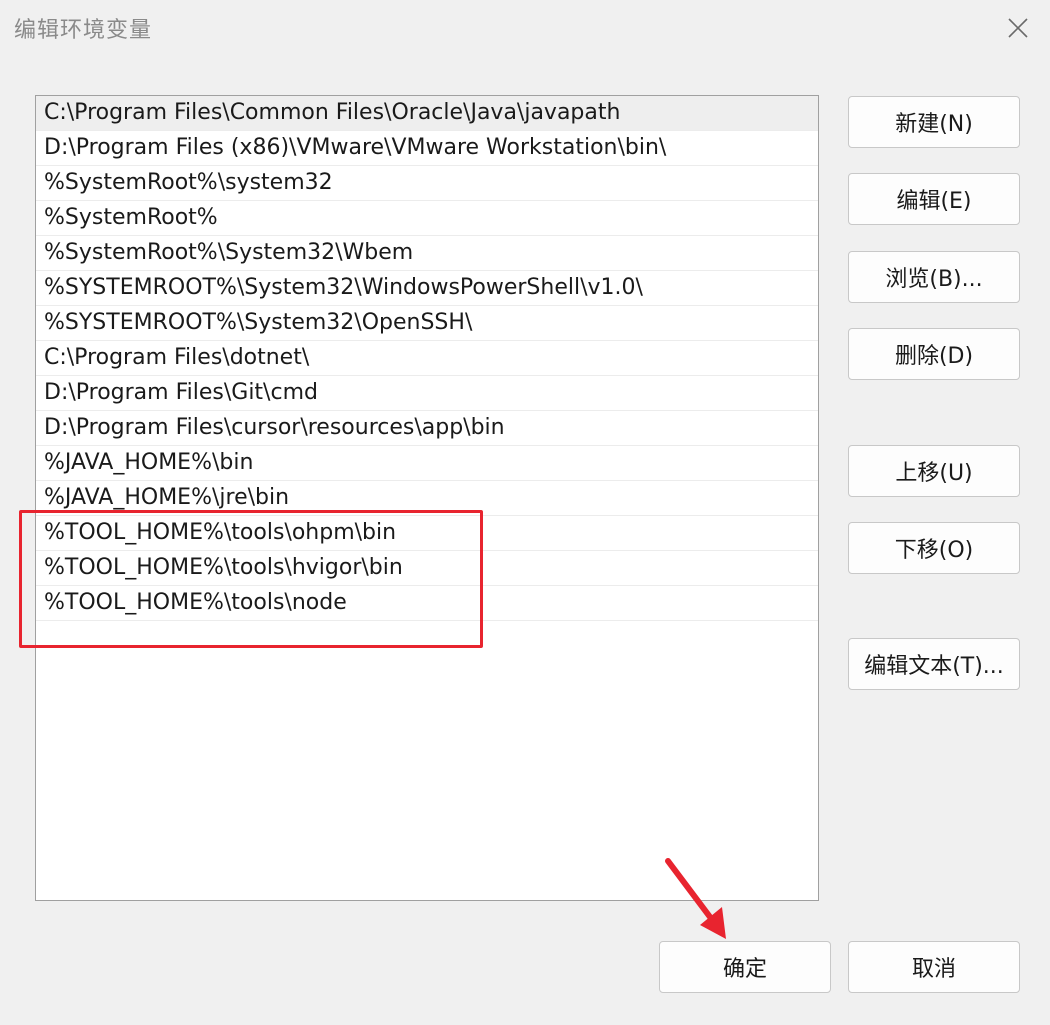 Image resolution: width=1050 pixels, height=1025 pixels. Describe the element at coordinates (427, 533) in the screenshot. I see `path-list-item: %TOOL_HOME%\tools\ohpm\bin` at that location.